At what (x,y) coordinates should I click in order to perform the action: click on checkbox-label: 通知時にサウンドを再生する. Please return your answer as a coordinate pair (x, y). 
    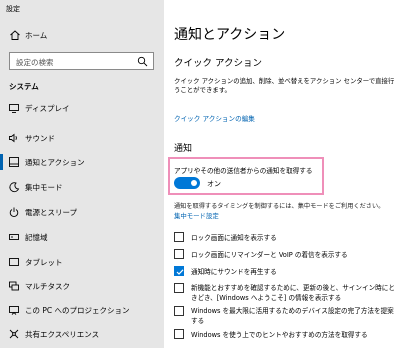
    Looking at the image, I should click on (234, 272).